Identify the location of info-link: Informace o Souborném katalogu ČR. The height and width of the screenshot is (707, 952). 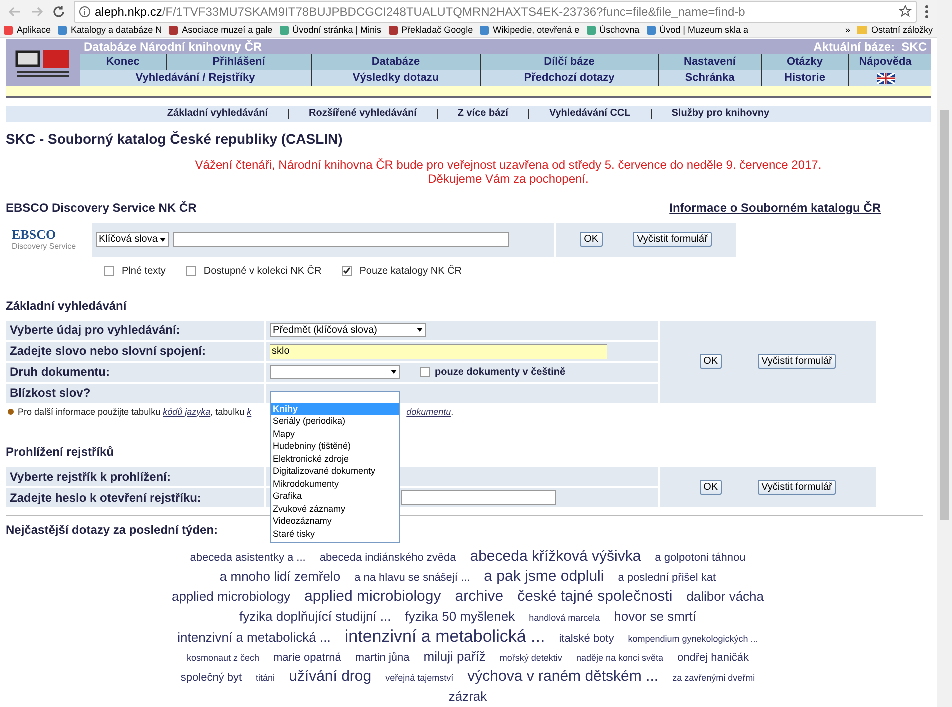
(775, 207).